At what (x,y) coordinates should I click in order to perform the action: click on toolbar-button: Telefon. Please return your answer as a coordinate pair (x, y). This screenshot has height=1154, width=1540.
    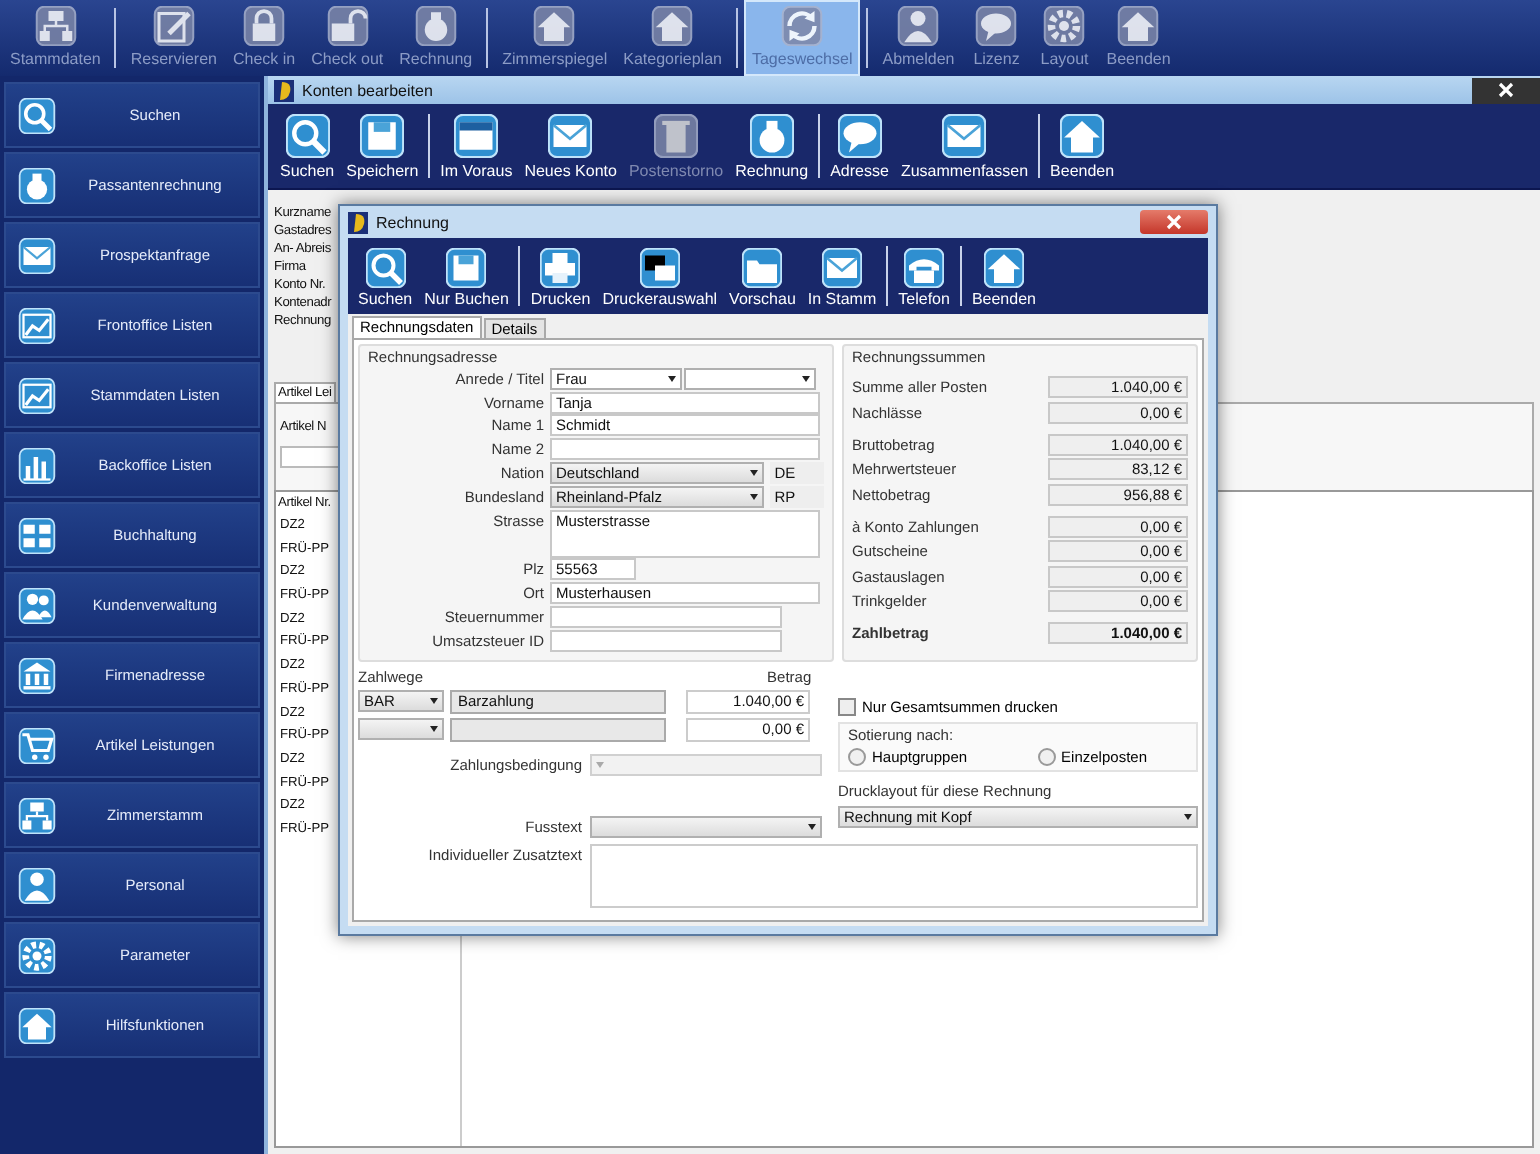
    Looking at the image, I should click on (924, 276).